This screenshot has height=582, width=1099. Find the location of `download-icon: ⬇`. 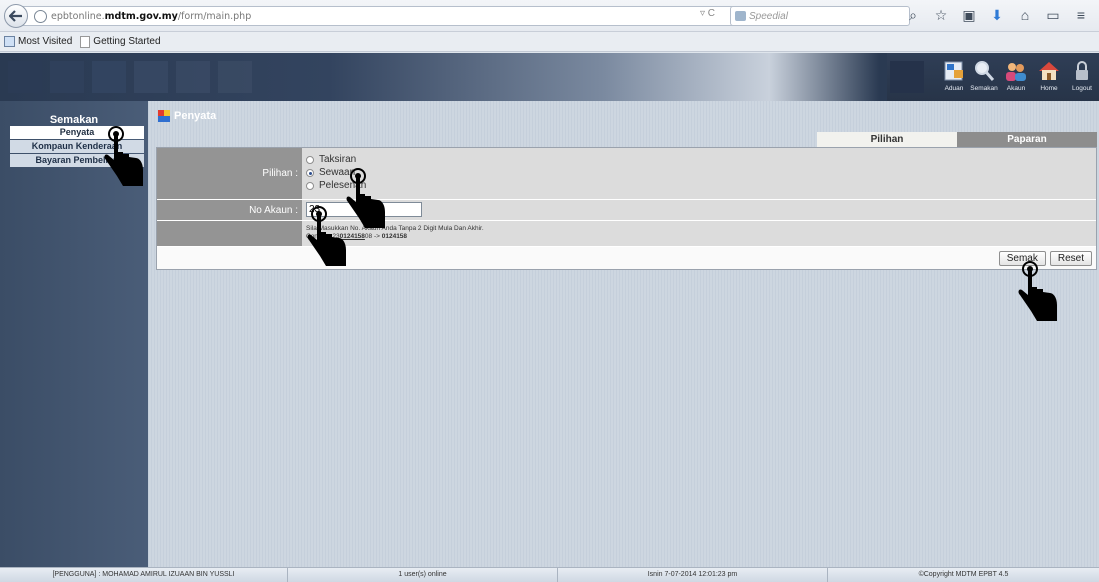

download-icon: ⬇ is located at coordinates (997, 15).